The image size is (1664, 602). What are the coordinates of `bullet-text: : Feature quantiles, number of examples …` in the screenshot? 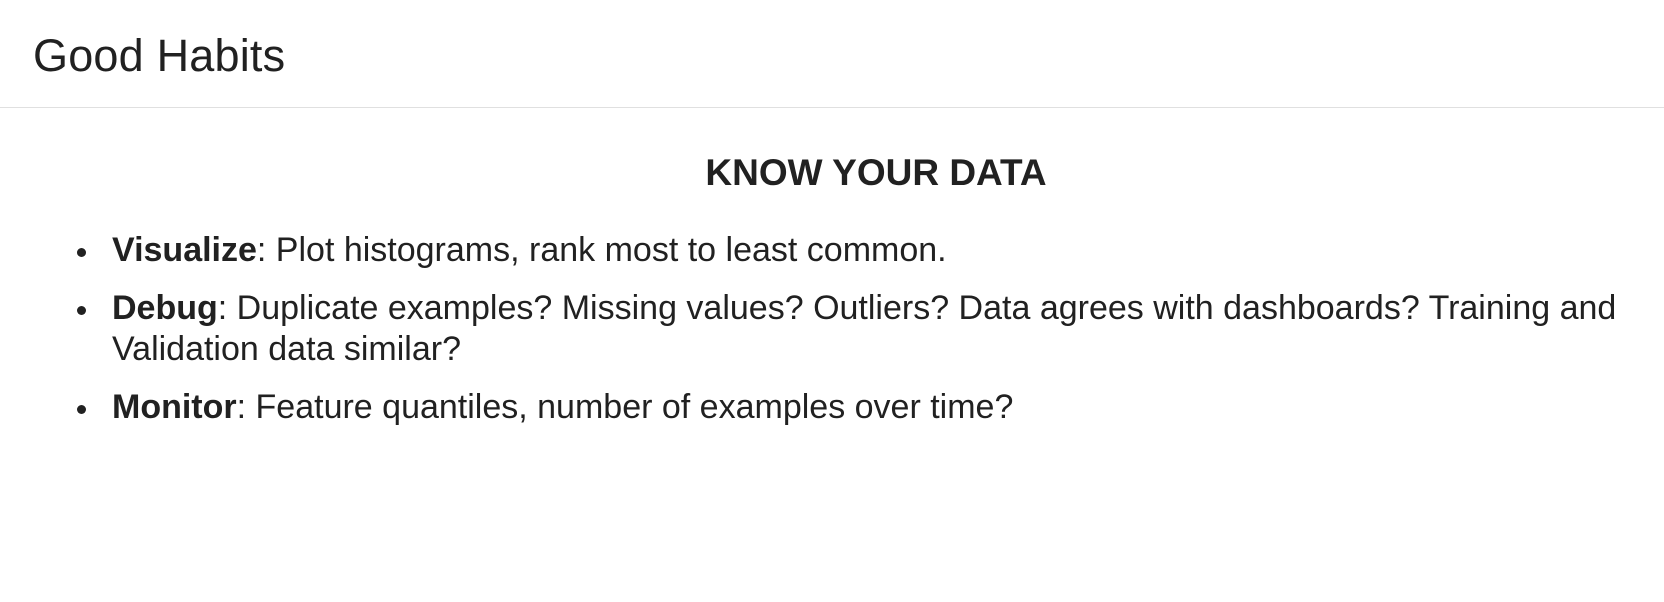 It's located at (625, 407).